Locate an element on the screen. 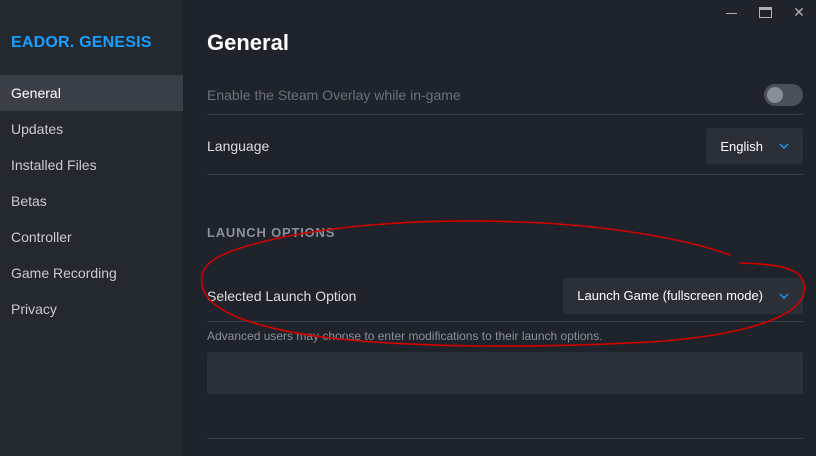 The width and height of the screenshot is (816, 456). page-title: General is located at coordinates (248, 42).